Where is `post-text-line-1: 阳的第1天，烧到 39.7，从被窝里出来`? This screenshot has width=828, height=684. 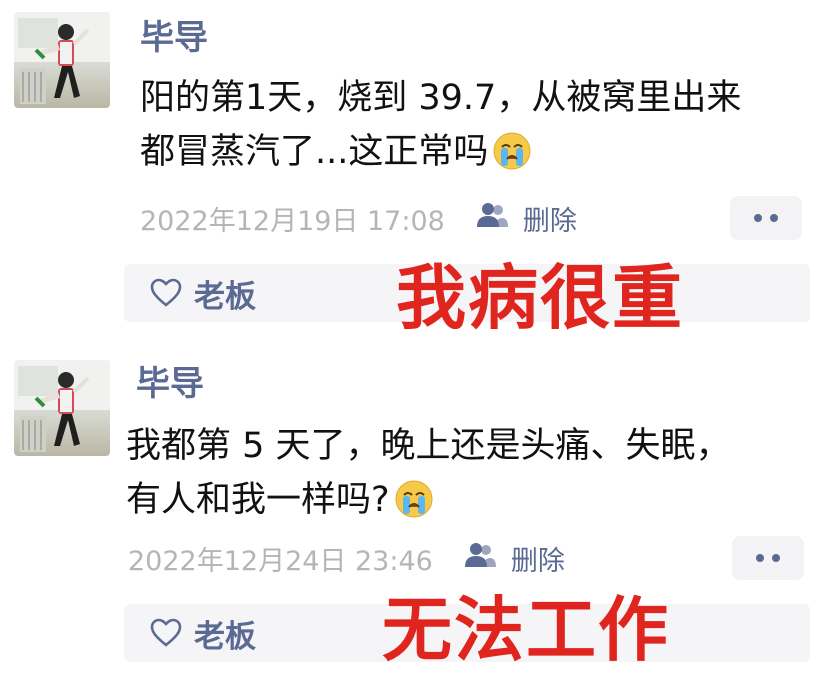 post-text-line-1: 阳的第1天，烧到 39.7，从被窝里出来 is located at coordinates (441, 98).